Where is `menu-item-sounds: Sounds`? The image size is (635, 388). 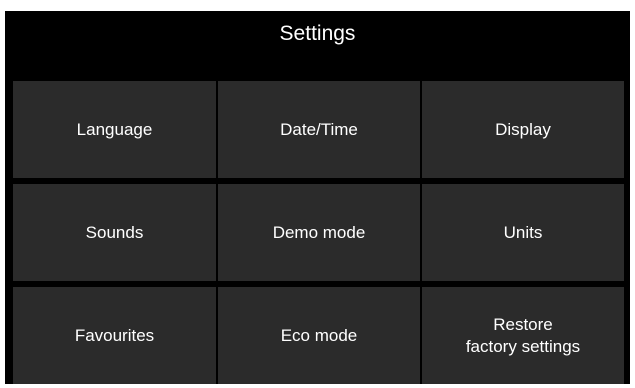 menu-item-sounds: Sounds is located at coordinates (114, 232).